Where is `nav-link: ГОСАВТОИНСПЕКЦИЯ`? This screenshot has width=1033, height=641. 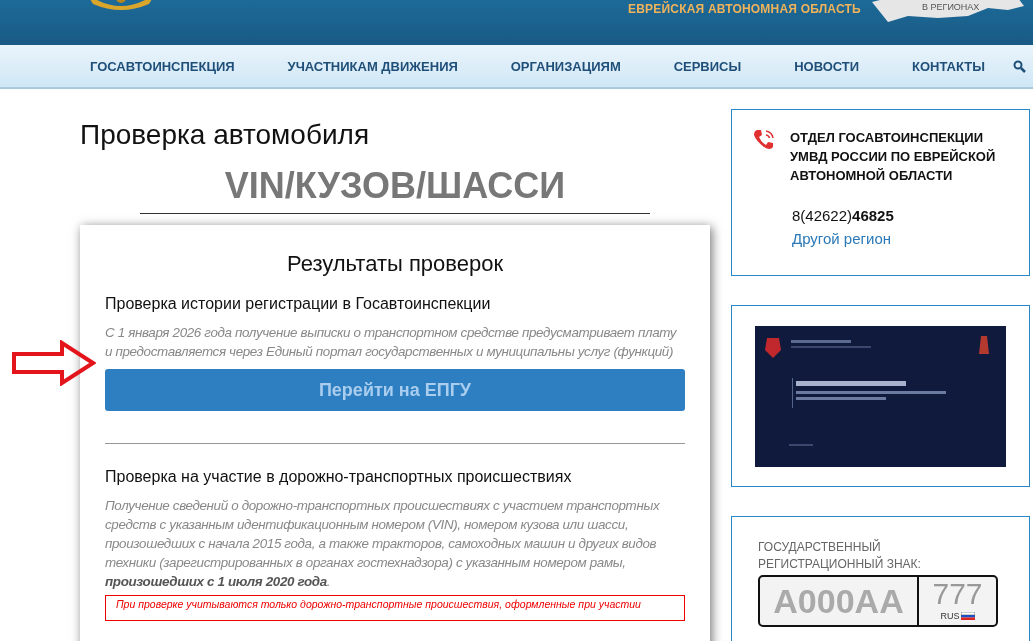
nav-link: ГОСАВТОИНСПЕКЦИЯ is located at coordinates (162, 66).